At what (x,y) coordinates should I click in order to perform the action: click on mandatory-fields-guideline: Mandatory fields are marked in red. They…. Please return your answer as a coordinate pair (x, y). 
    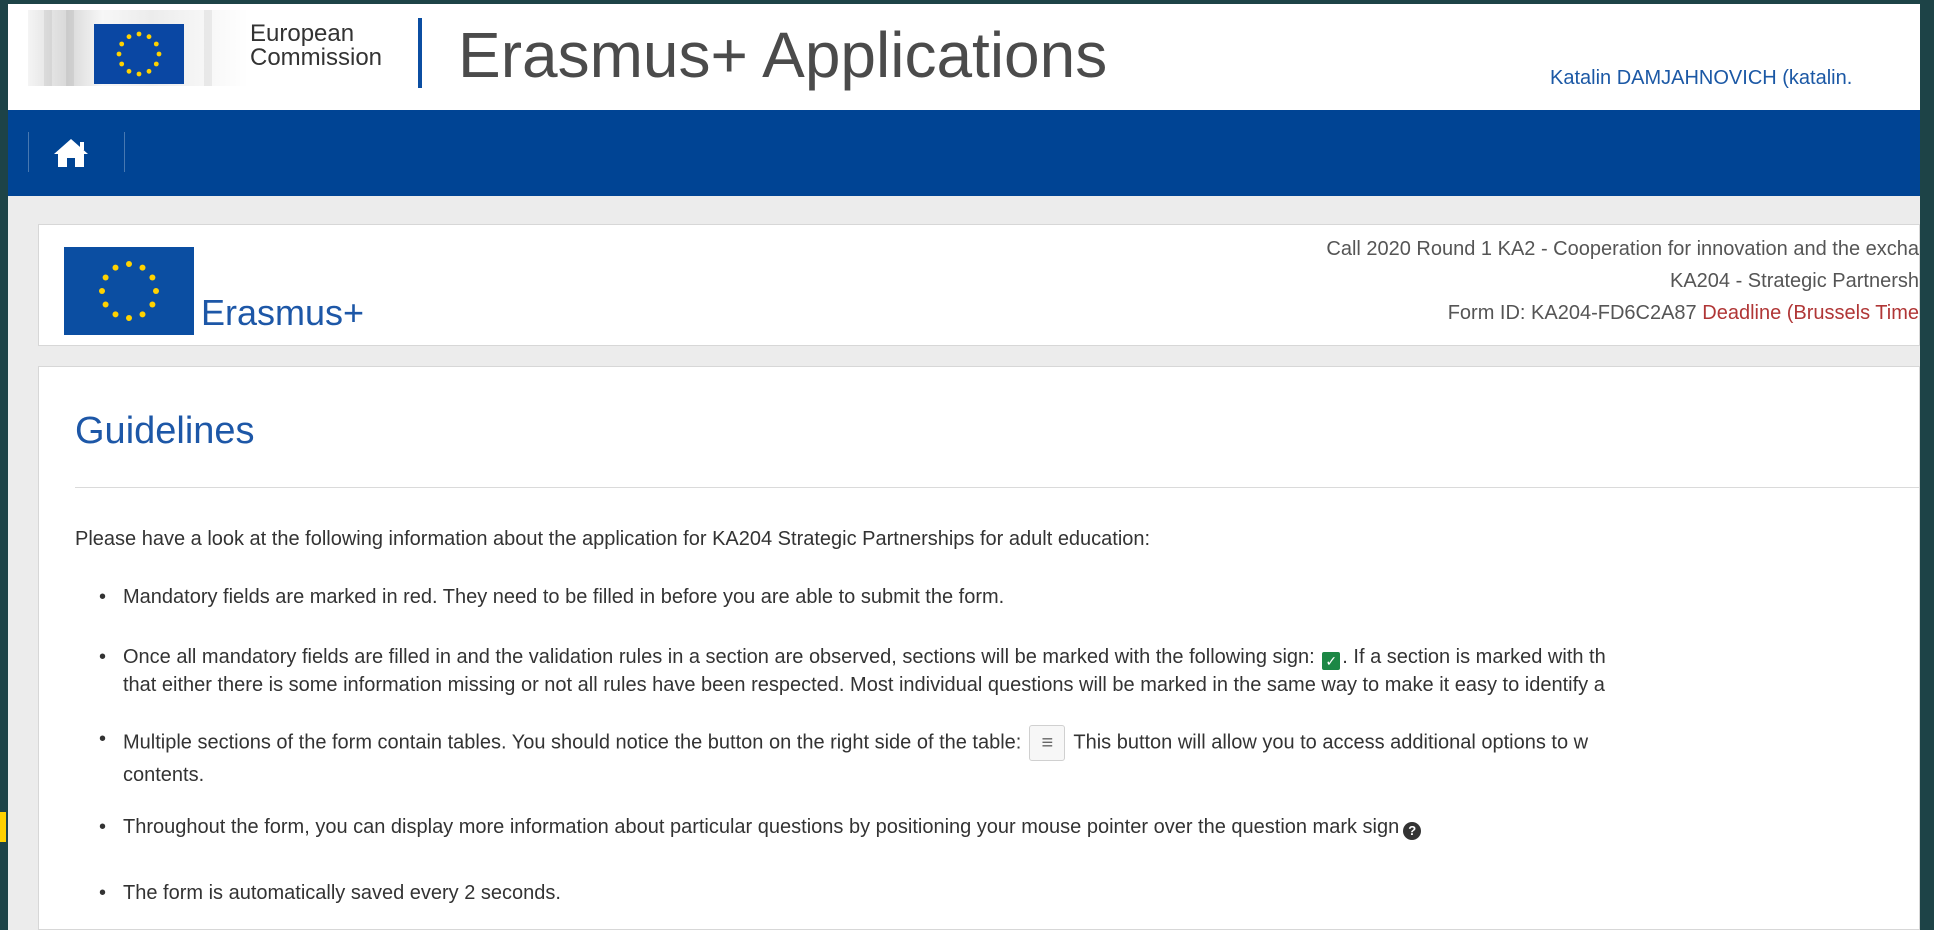
    Looking at the image, I should click on (564, 597).